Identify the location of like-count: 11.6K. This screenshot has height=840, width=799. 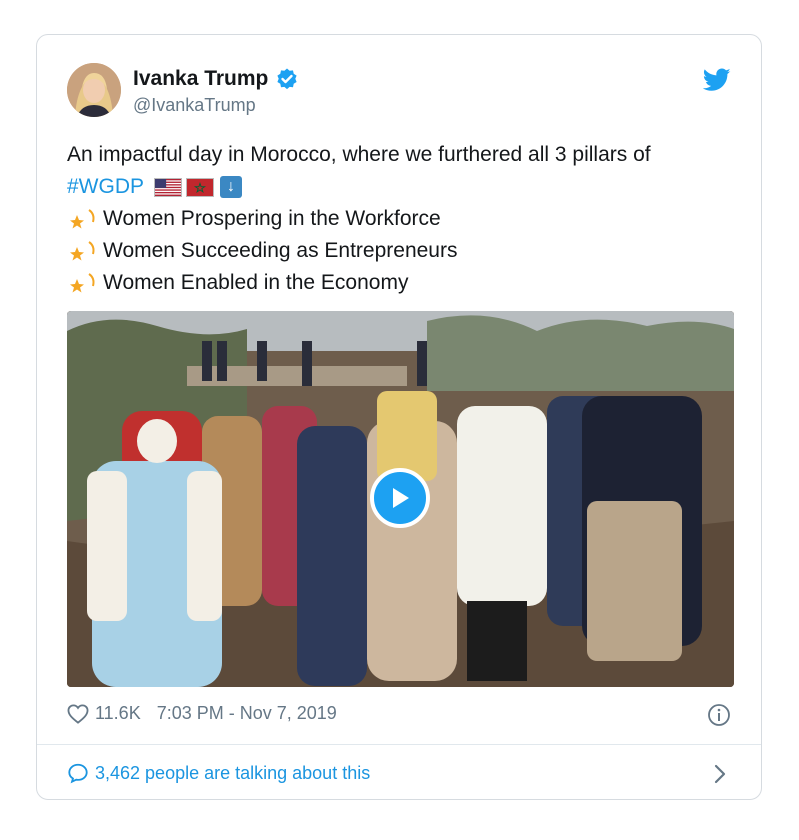
(118, 713).